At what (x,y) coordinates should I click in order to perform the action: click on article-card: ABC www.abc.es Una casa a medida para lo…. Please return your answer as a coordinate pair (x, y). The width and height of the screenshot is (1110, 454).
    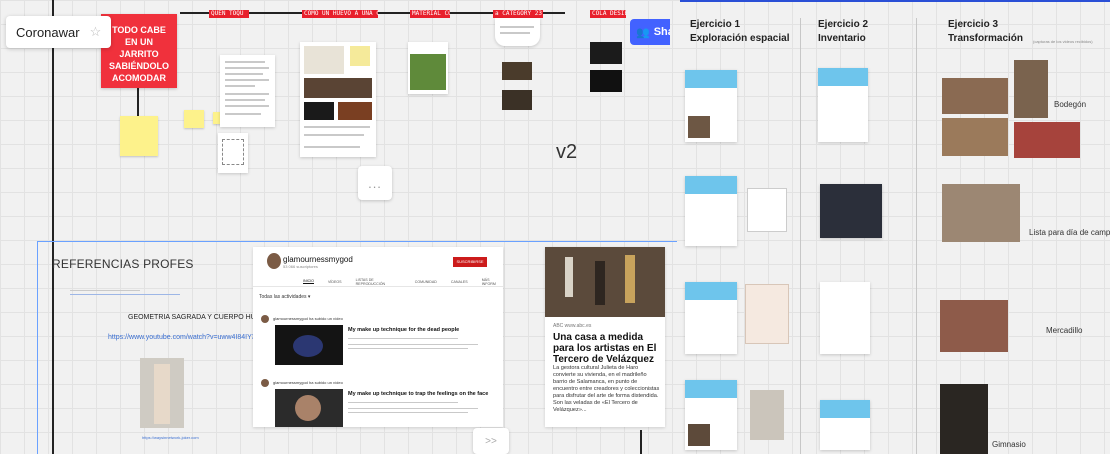
    Looking at the image, I should click on (605, 337).